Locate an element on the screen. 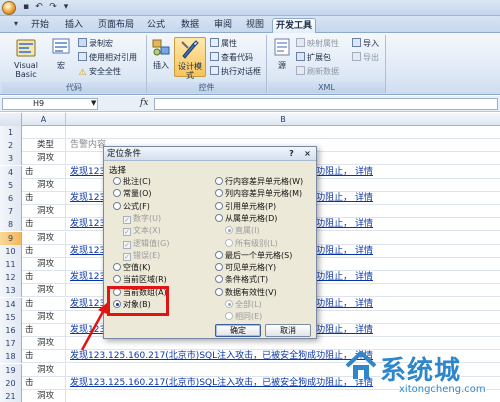  row-header: 8 is located at coordinates (11, 225).